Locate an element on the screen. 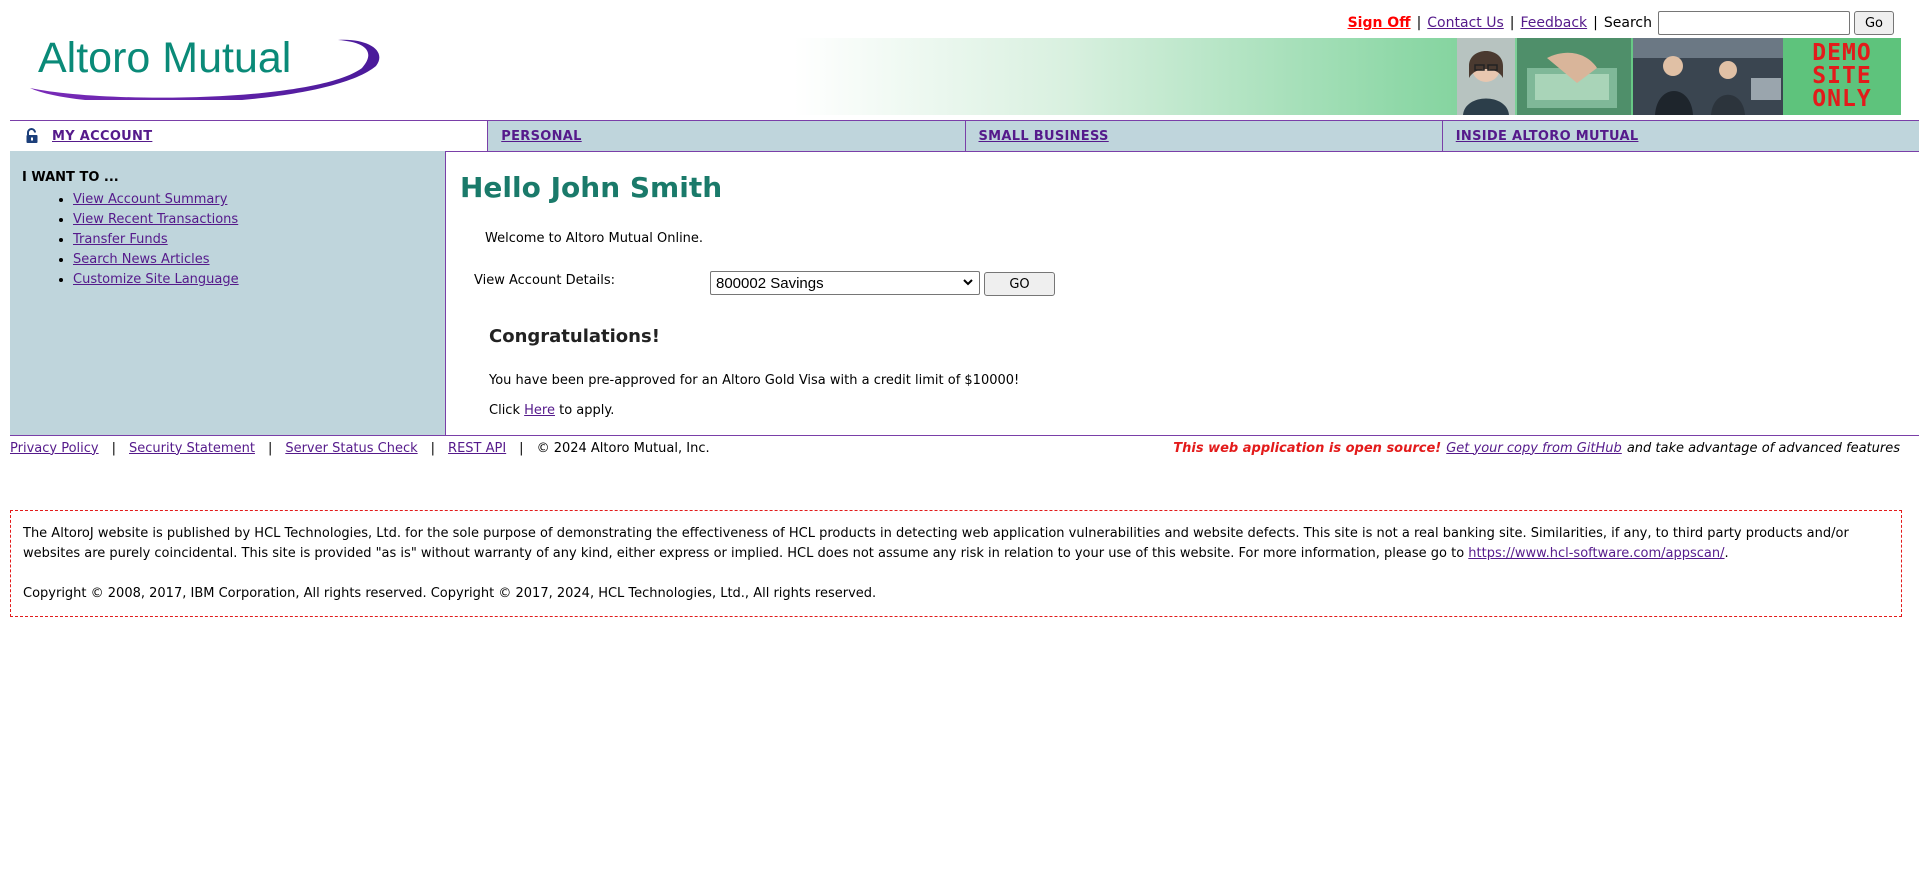  sidebar-item: Customize Site Language is located at coordinates (156, 280).